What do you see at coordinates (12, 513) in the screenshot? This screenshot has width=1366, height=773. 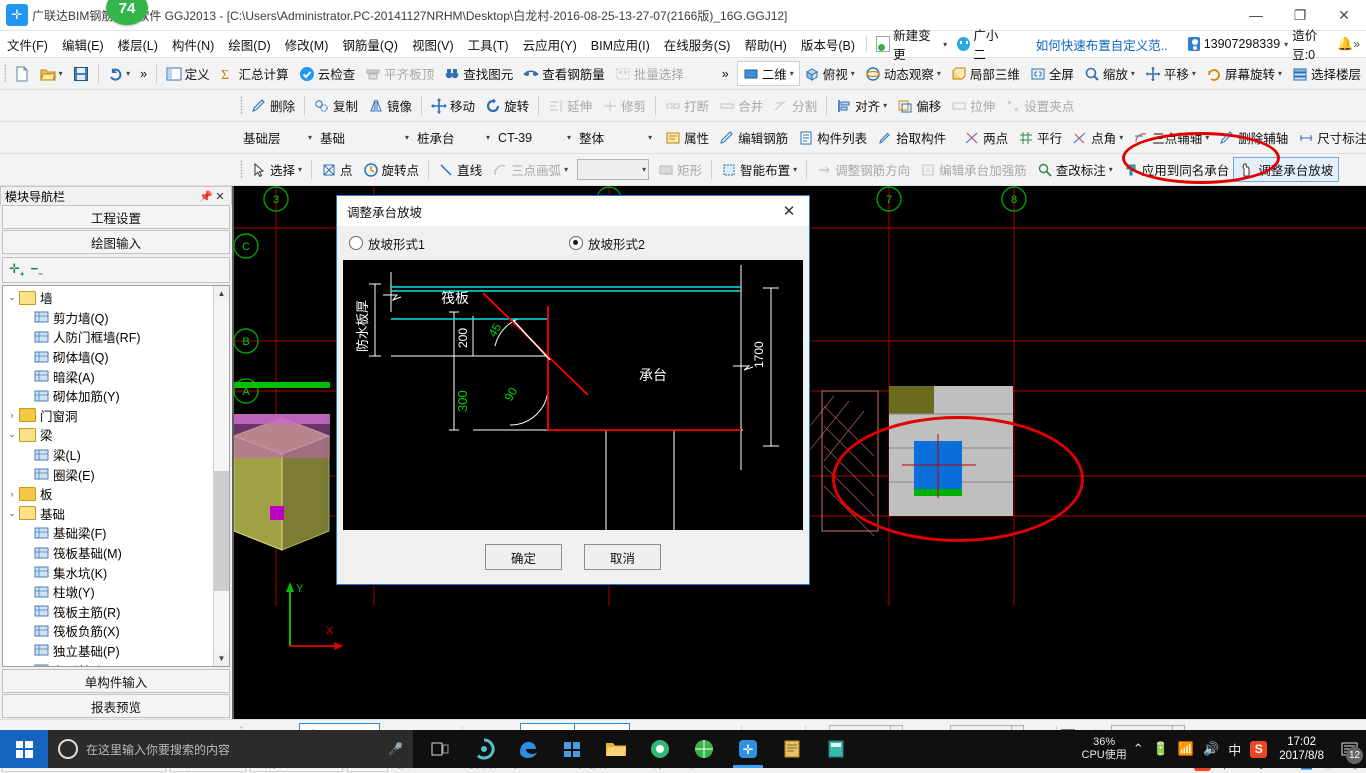 I see `chevron-down-icon: ⌄` at bounding box center [12, 513].